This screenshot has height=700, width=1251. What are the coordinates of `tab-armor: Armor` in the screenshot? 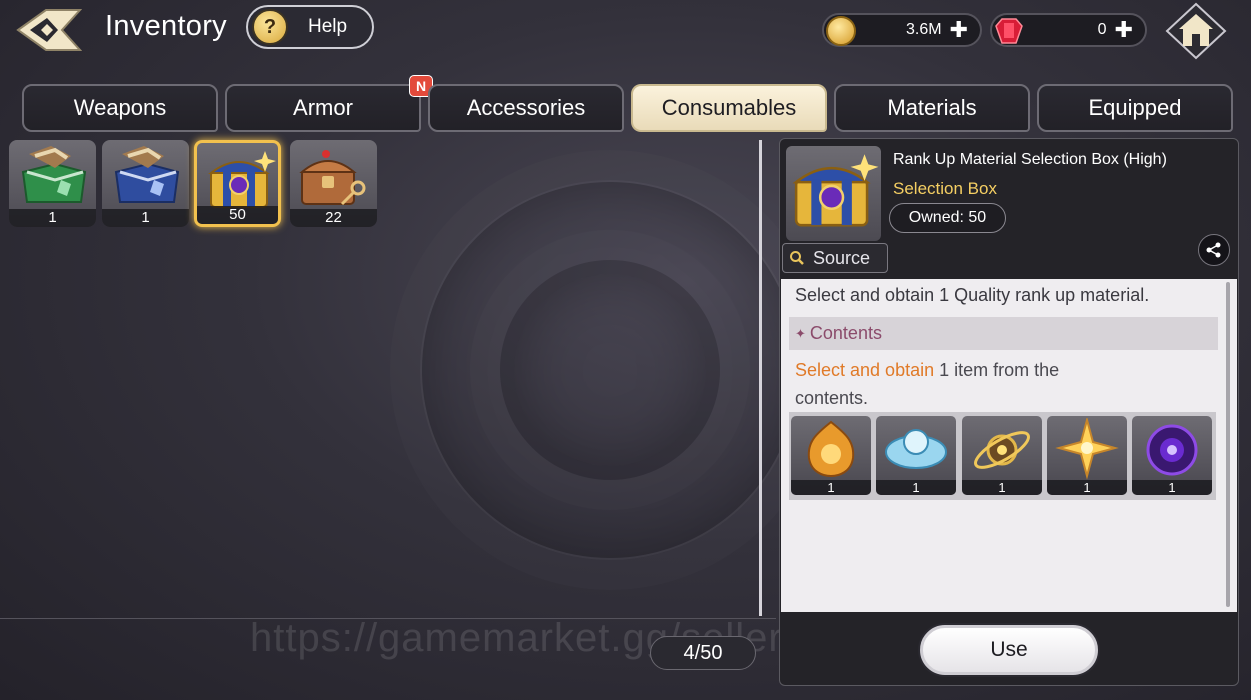 It's located at (323, 108).